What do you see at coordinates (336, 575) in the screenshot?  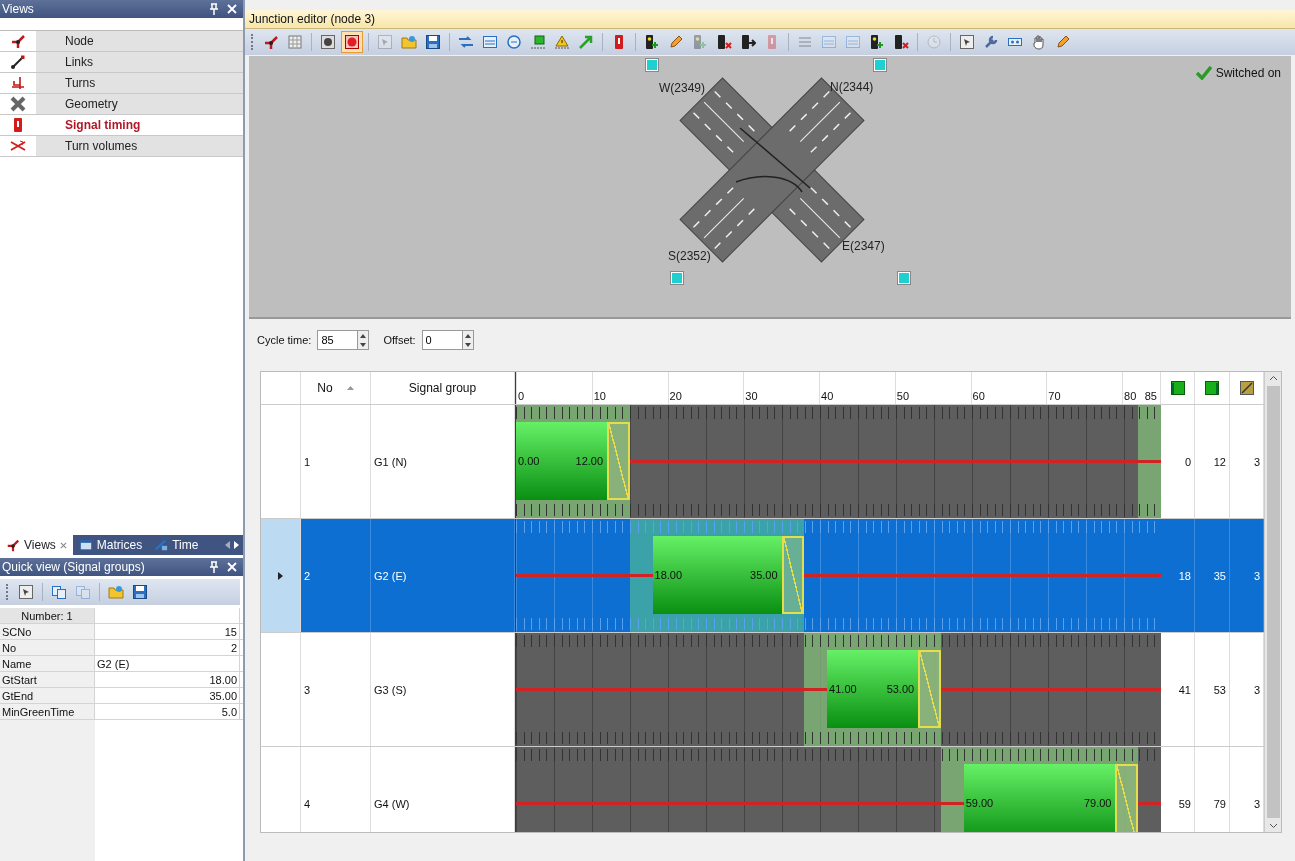 I see `table-cell: 2` at bounding box center [336, 575].